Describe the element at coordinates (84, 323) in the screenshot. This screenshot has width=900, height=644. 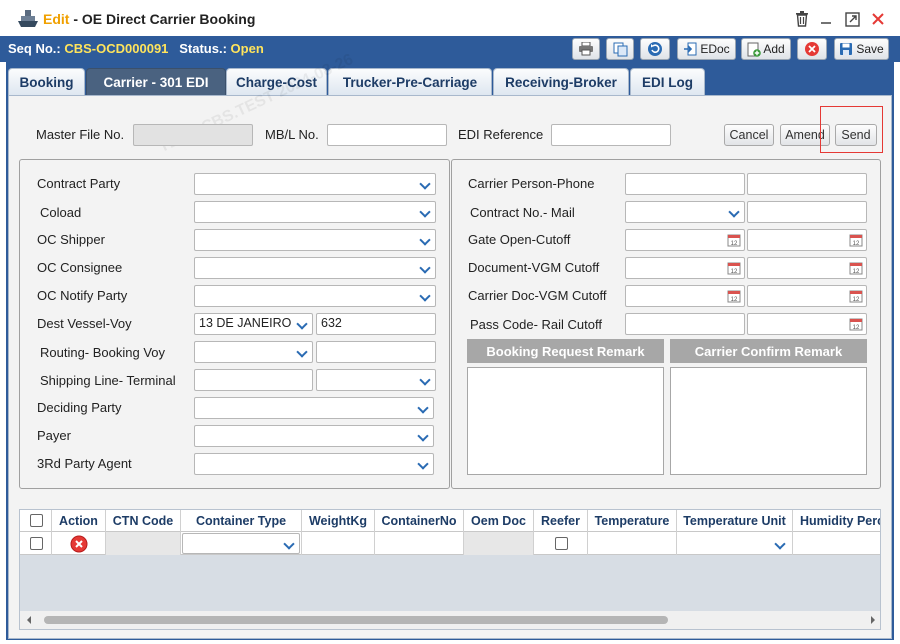
I see `dest-vessel-label: Dest Vessel-Voy` at that location.